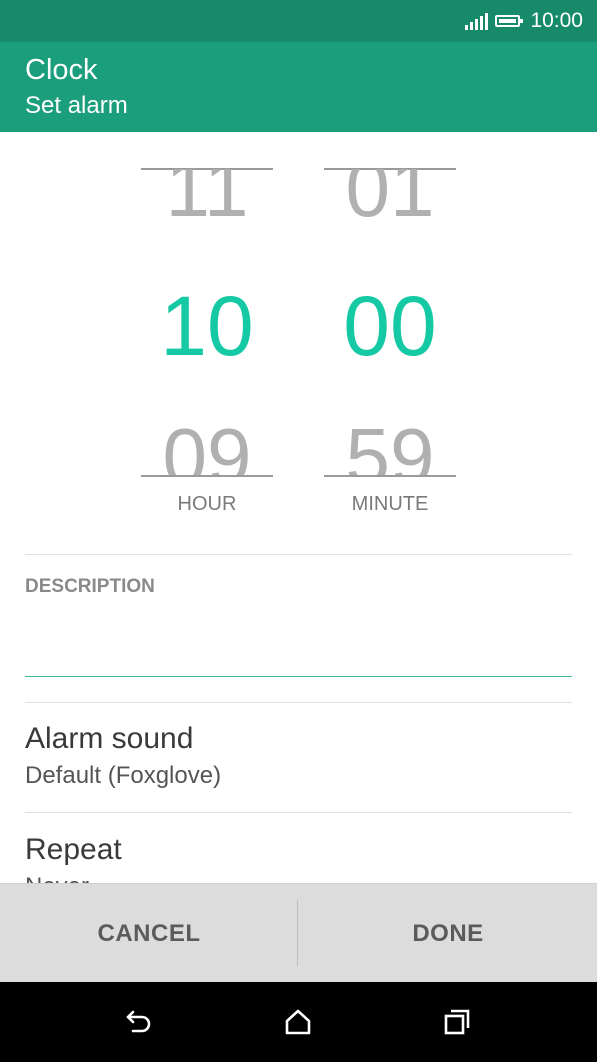 The height and width of the screenshot is (1062, 597). What do you see at coordinates (76, 105) in the screenshot?
I see `app-subtitle: Set alarm` at bounding box center [76, 105].